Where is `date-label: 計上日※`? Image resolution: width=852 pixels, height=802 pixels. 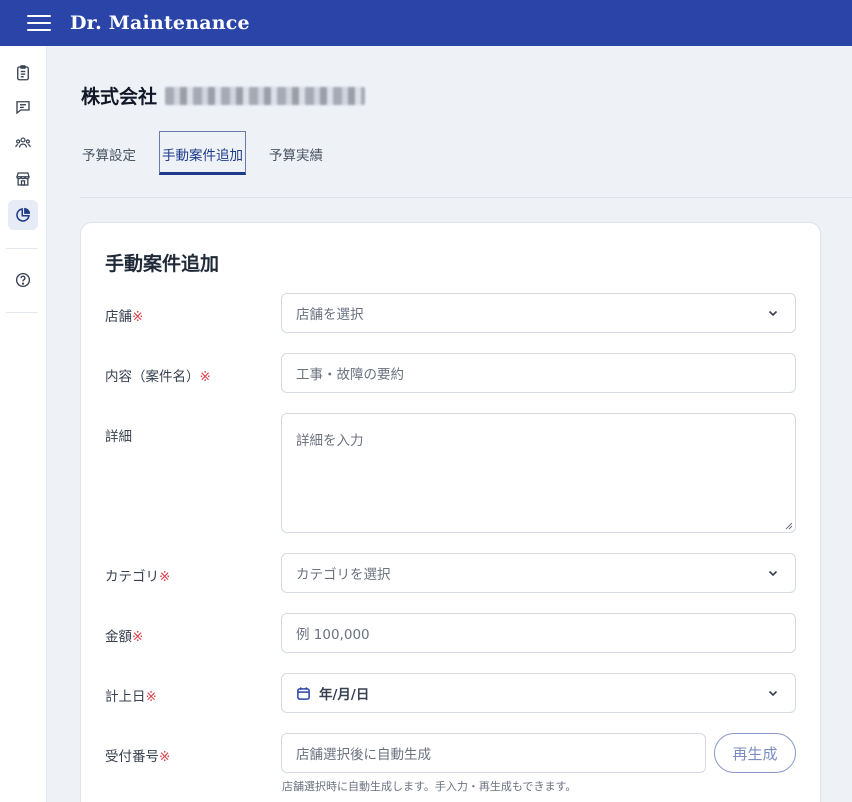
date-label: 計上日※ is located at coordinates (131, 697).